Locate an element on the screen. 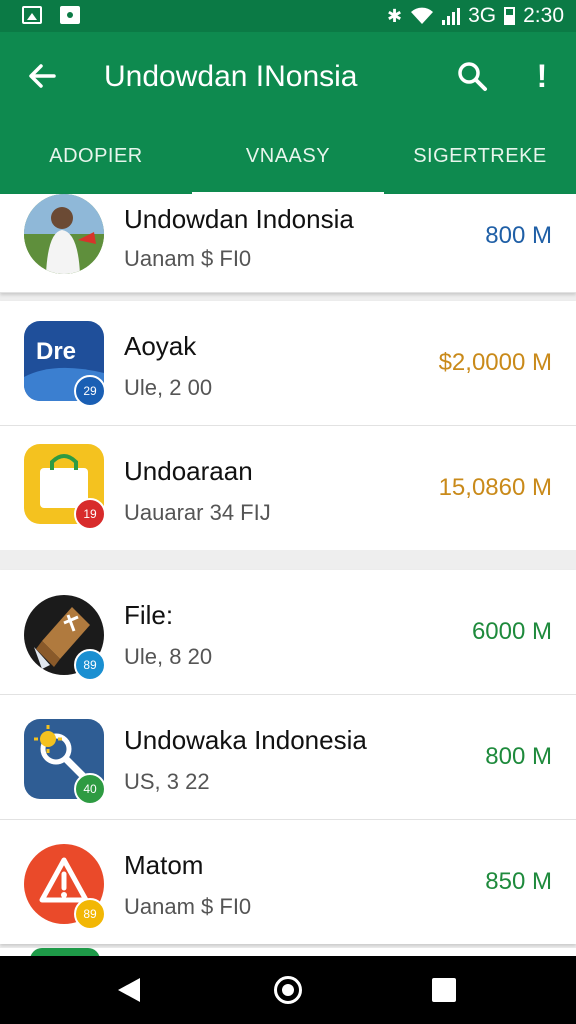 This screenshot has height=1024, width=576. app-name: Undoaraan is located at coordinates (188, 471).